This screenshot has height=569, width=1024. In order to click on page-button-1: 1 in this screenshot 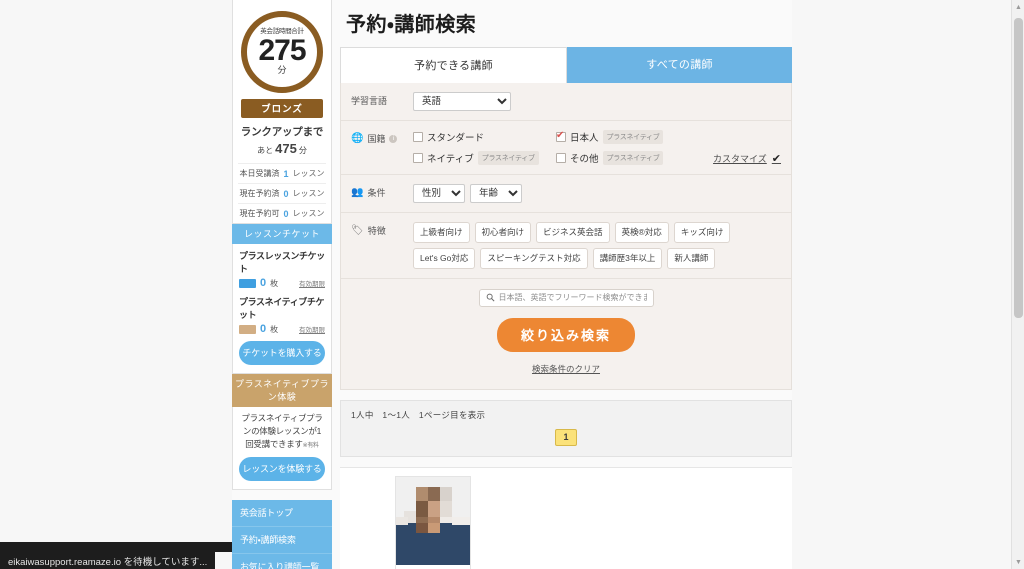, I will do `click(566, 437)`.